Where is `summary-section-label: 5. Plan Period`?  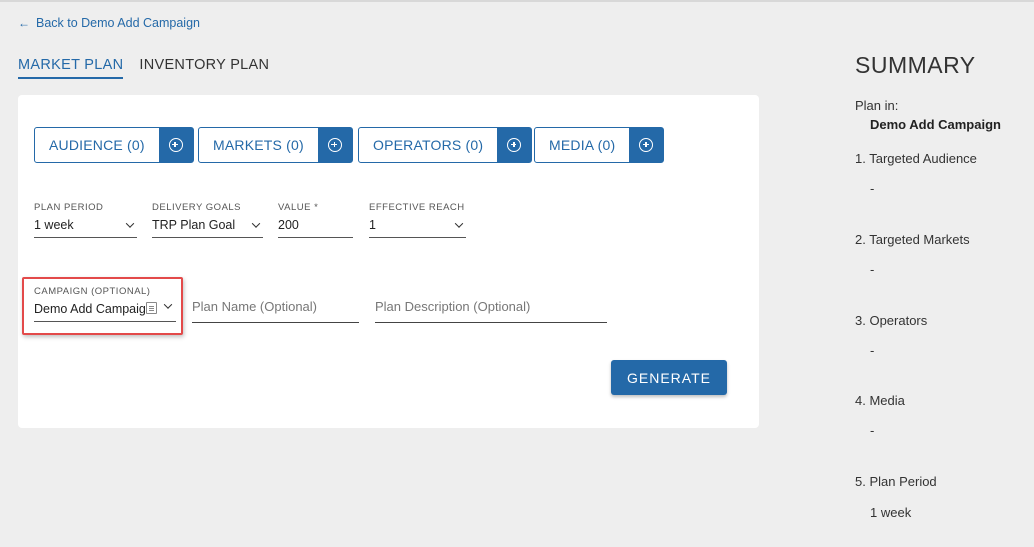
summary-section-label: 5. Plan Period is located at coordinates (896, 481).